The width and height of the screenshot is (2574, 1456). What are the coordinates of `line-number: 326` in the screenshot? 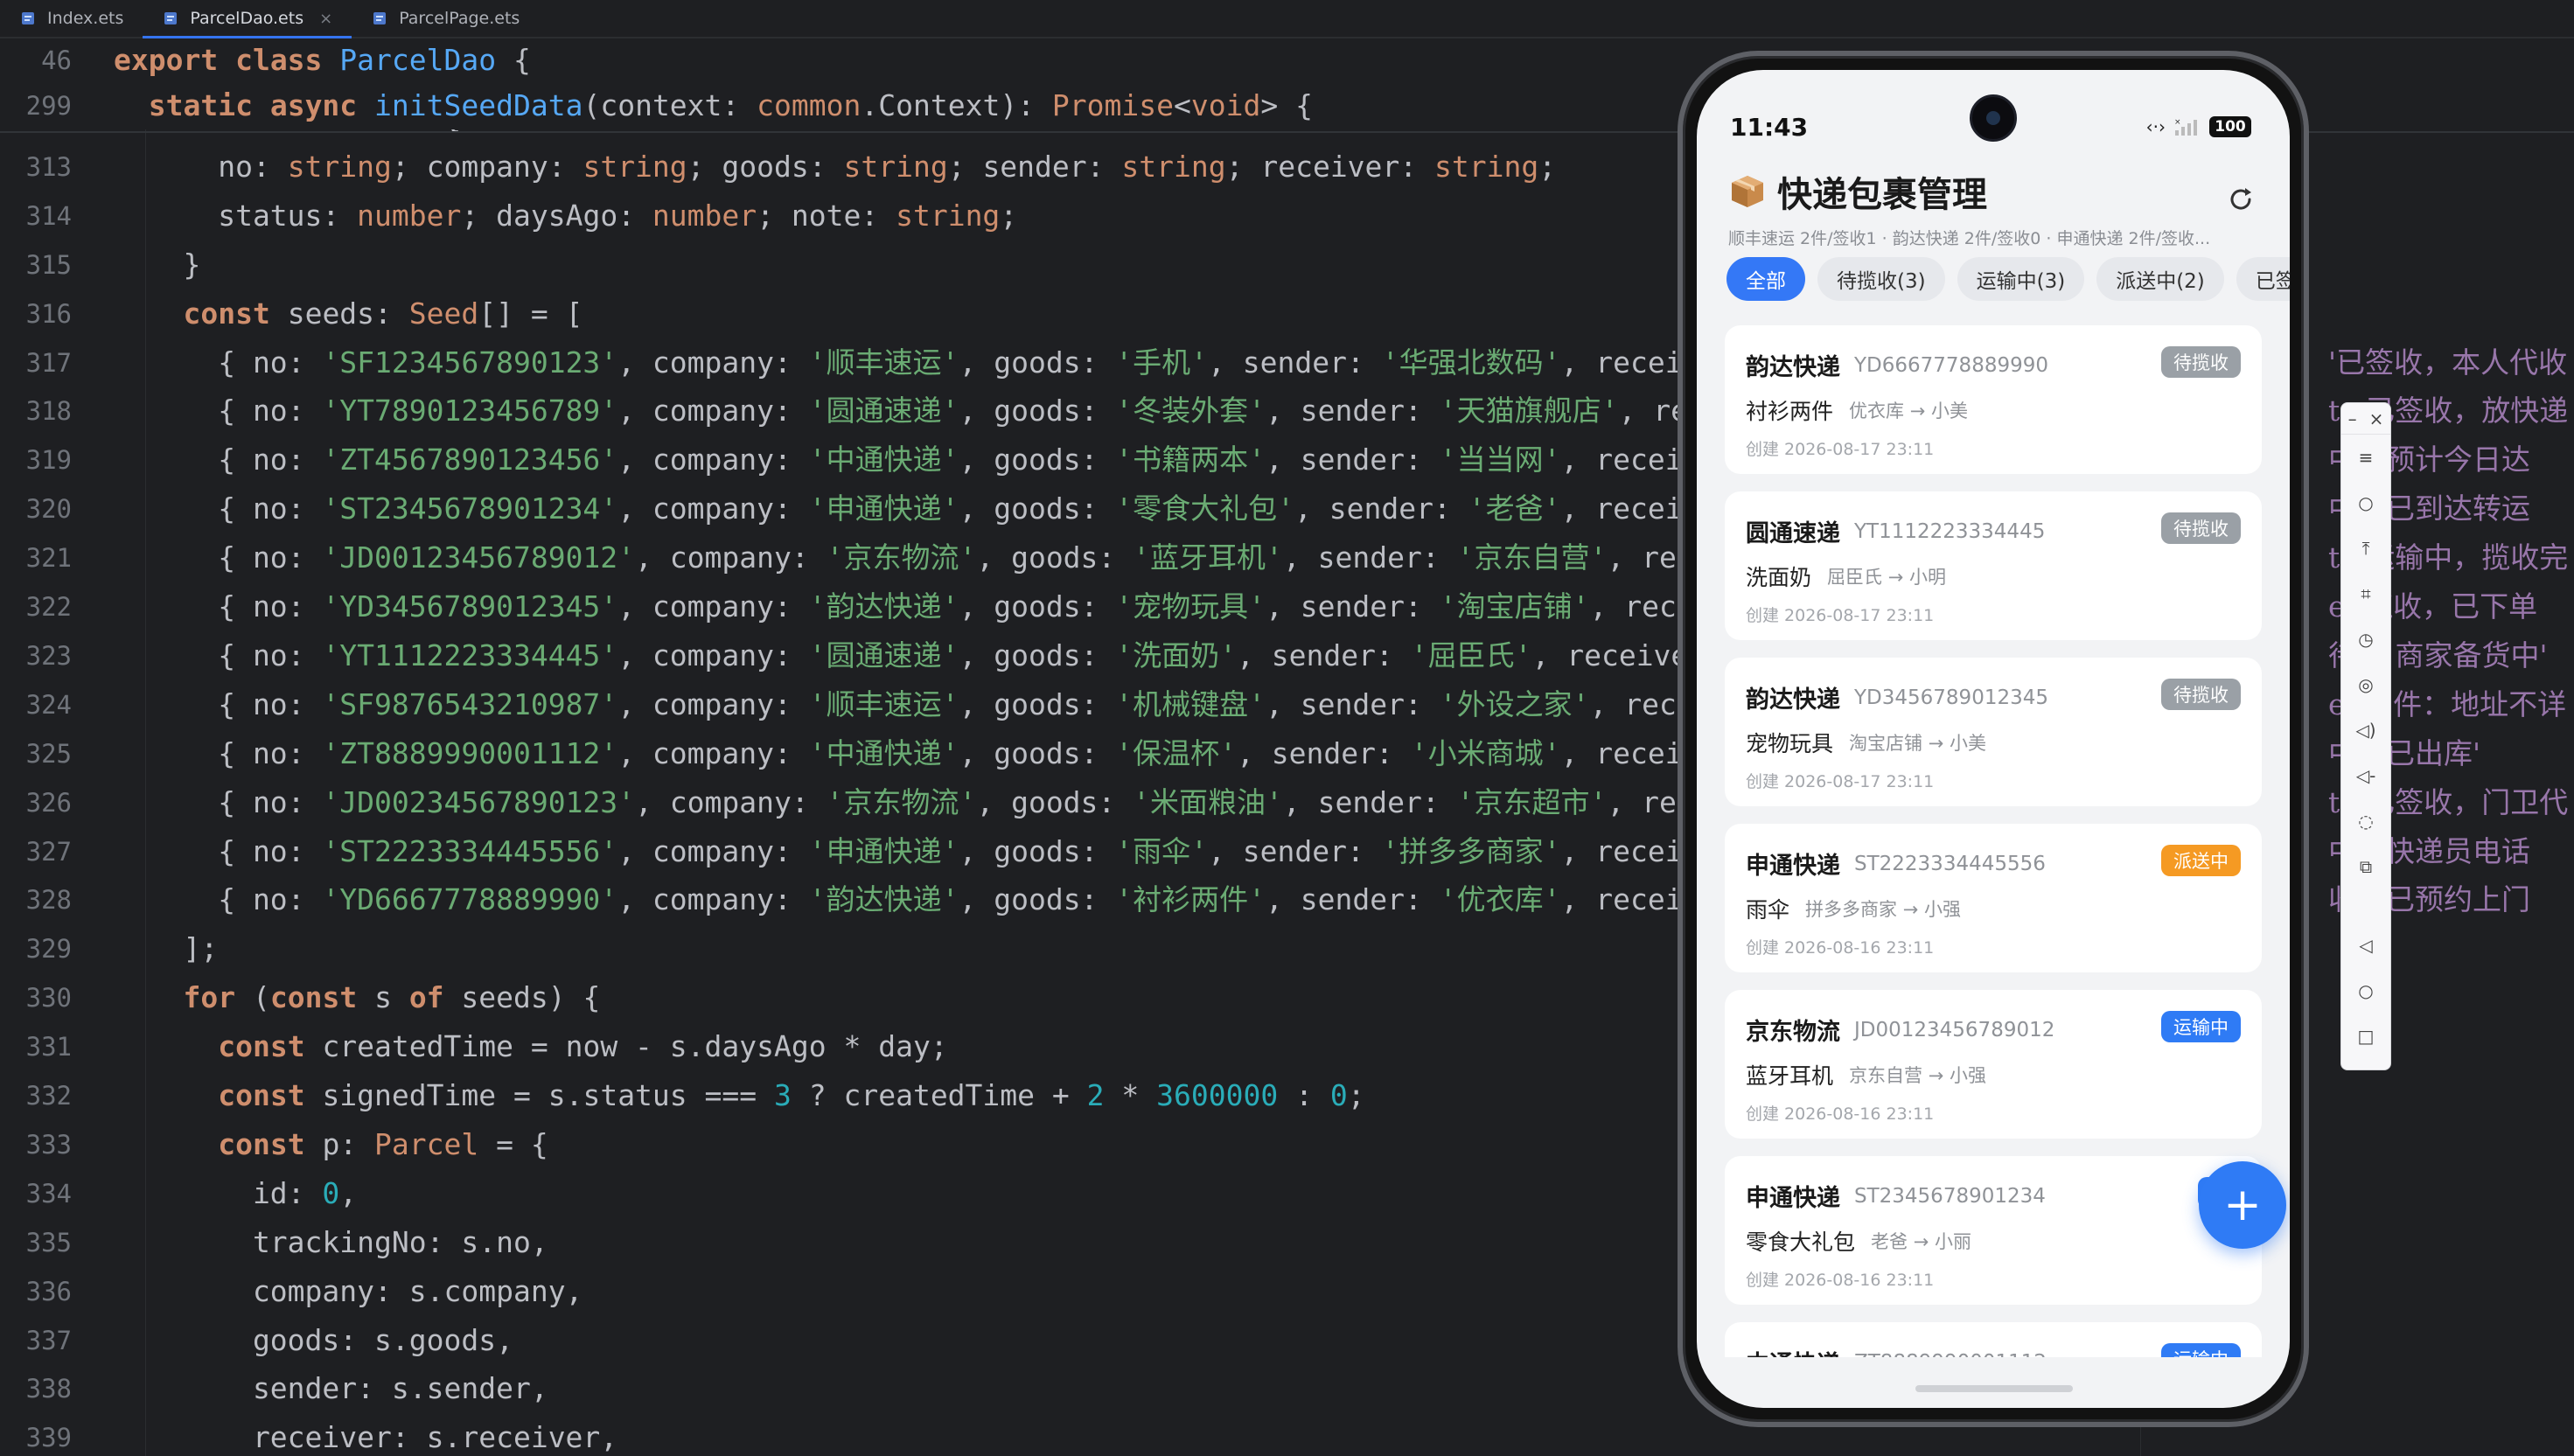 It's located at (48, 802).